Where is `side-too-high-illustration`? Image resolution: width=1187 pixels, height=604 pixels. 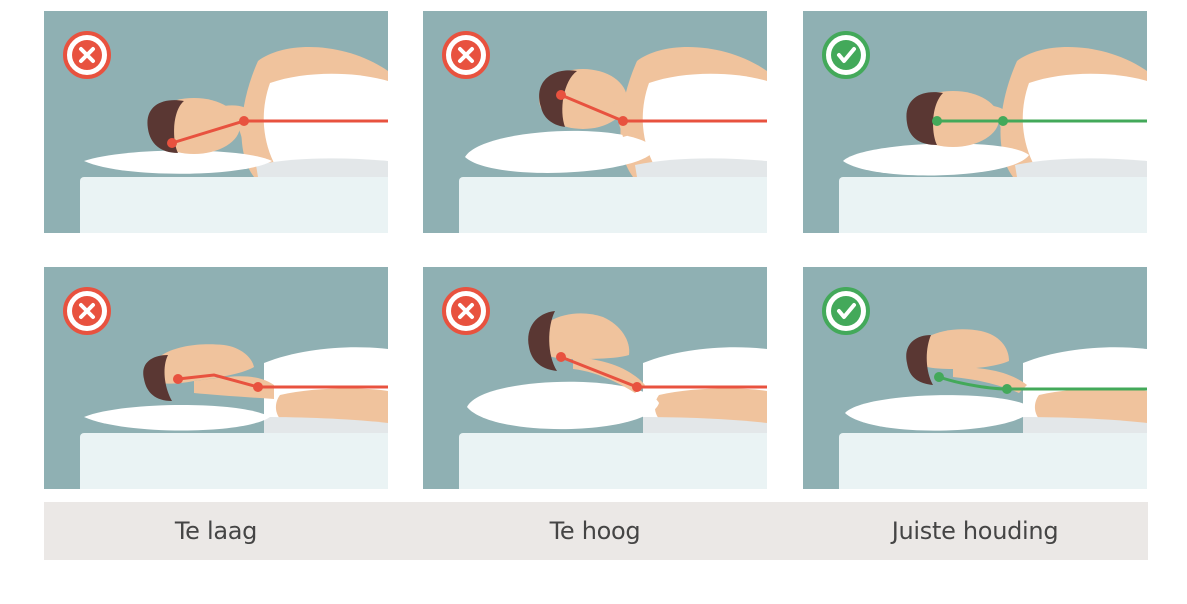
side-too-high-illustration is located at coordinates (595, 122).